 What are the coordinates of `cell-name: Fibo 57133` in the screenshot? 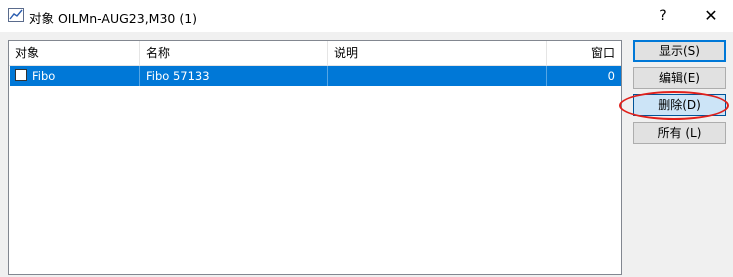 It's located at (234, 76).